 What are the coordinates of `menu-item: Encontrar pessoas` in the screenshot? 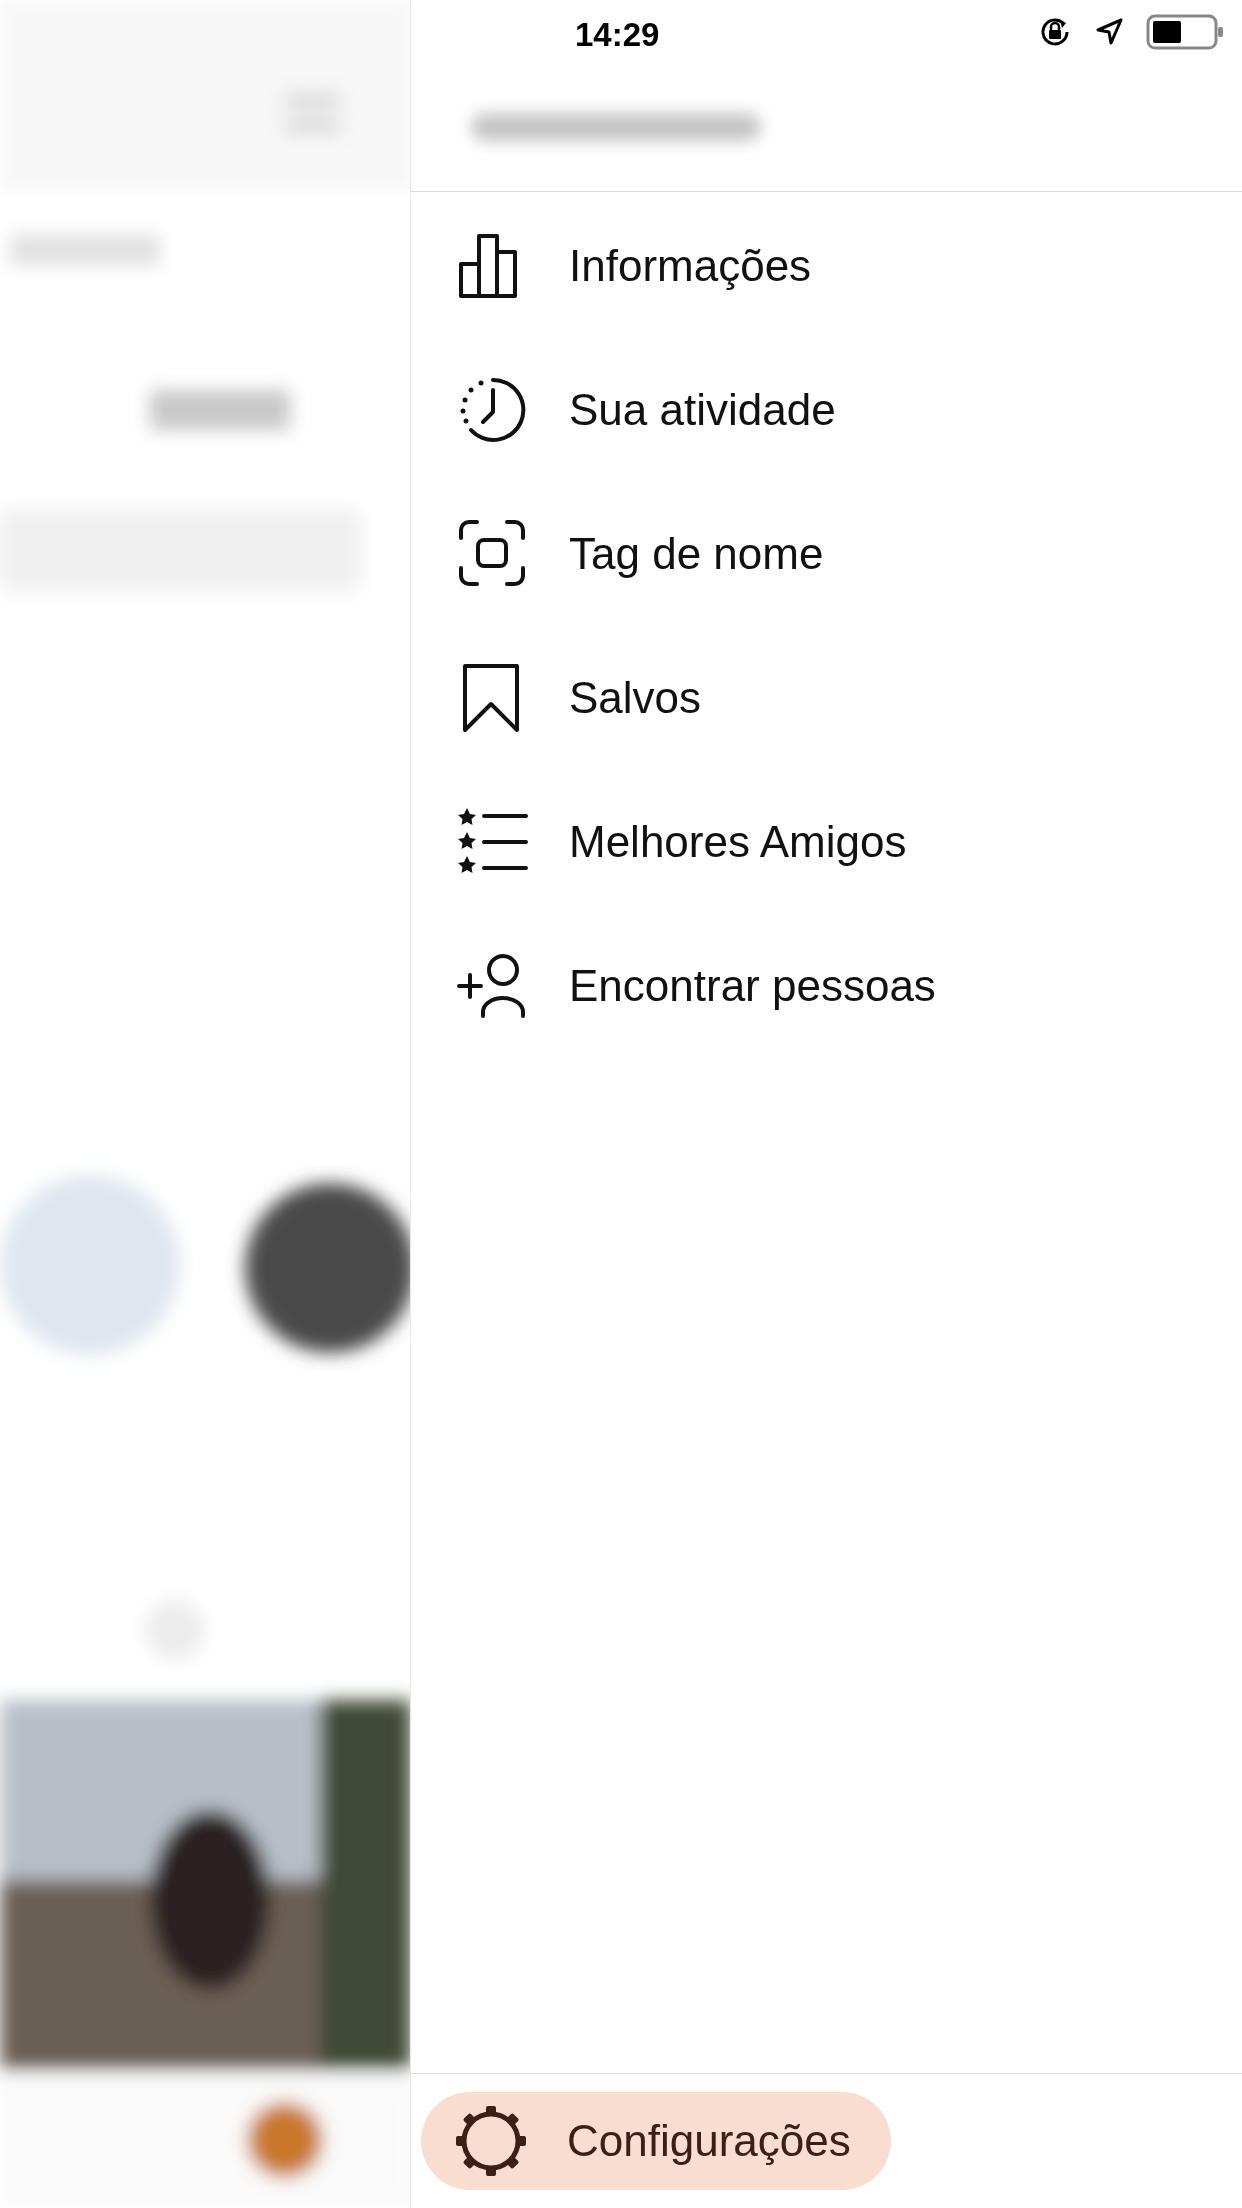 It's located at (826, 986).